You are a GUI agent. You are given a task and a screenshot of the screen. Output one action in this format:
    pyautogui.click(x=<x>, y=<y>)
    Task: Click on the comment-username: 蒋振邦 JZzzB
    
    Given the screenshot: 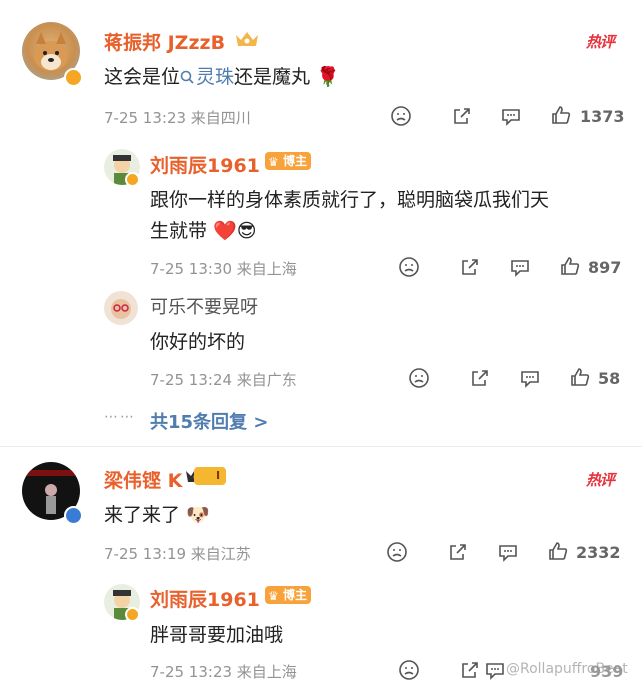 What is the action you would take?
    pyautogui.click(x=164, y=41)
    